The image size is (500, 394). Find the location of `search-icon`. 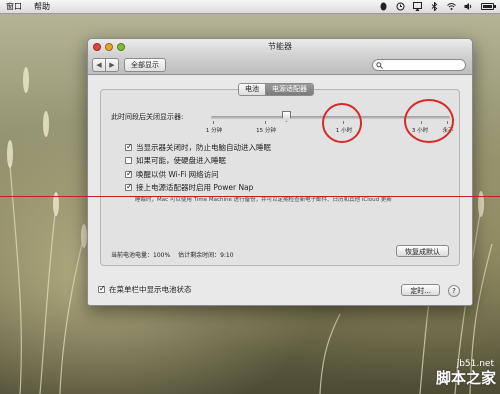

search-icon is located at coordinates (379, 65).